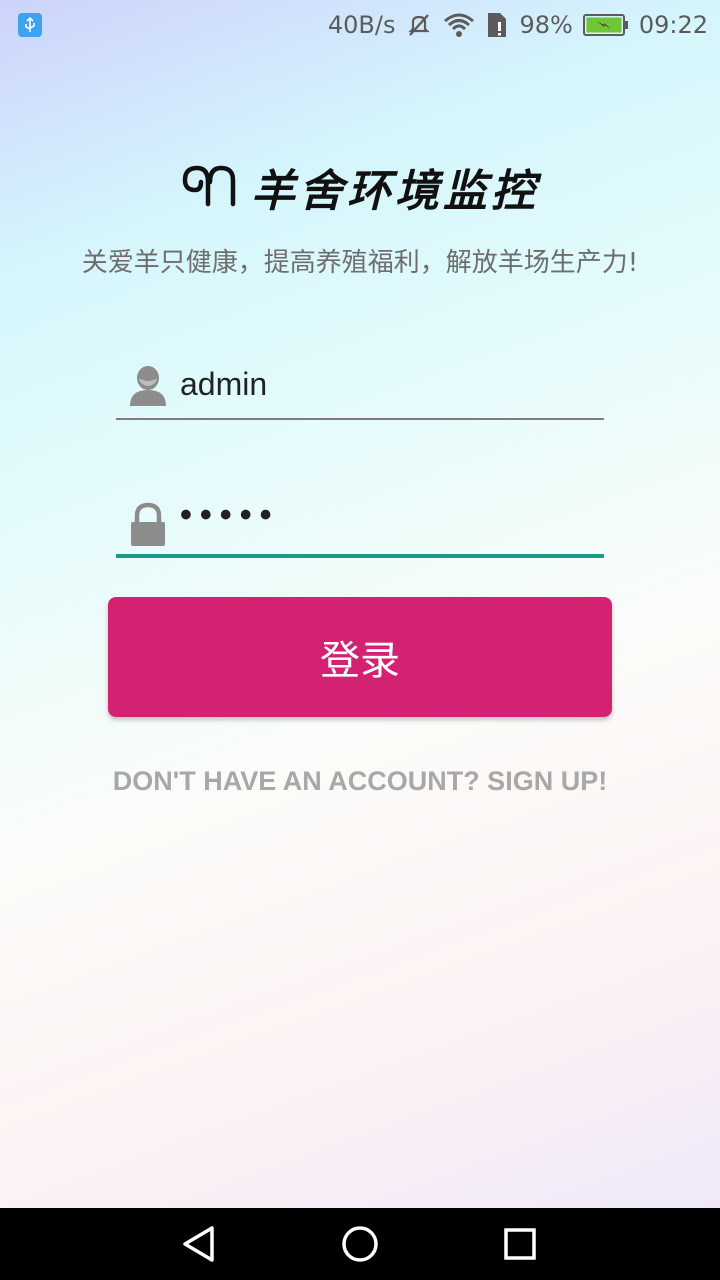 This screenshot has height=1280, width=720. I want to click on navigation-bar, so click(360, 1244).